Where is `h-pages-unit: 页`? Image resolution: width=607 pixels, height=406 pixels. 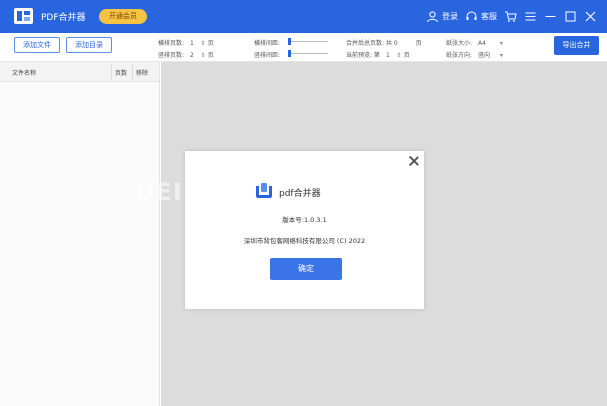
h-pages-unit: 页 is located at coordinates (210, 43).